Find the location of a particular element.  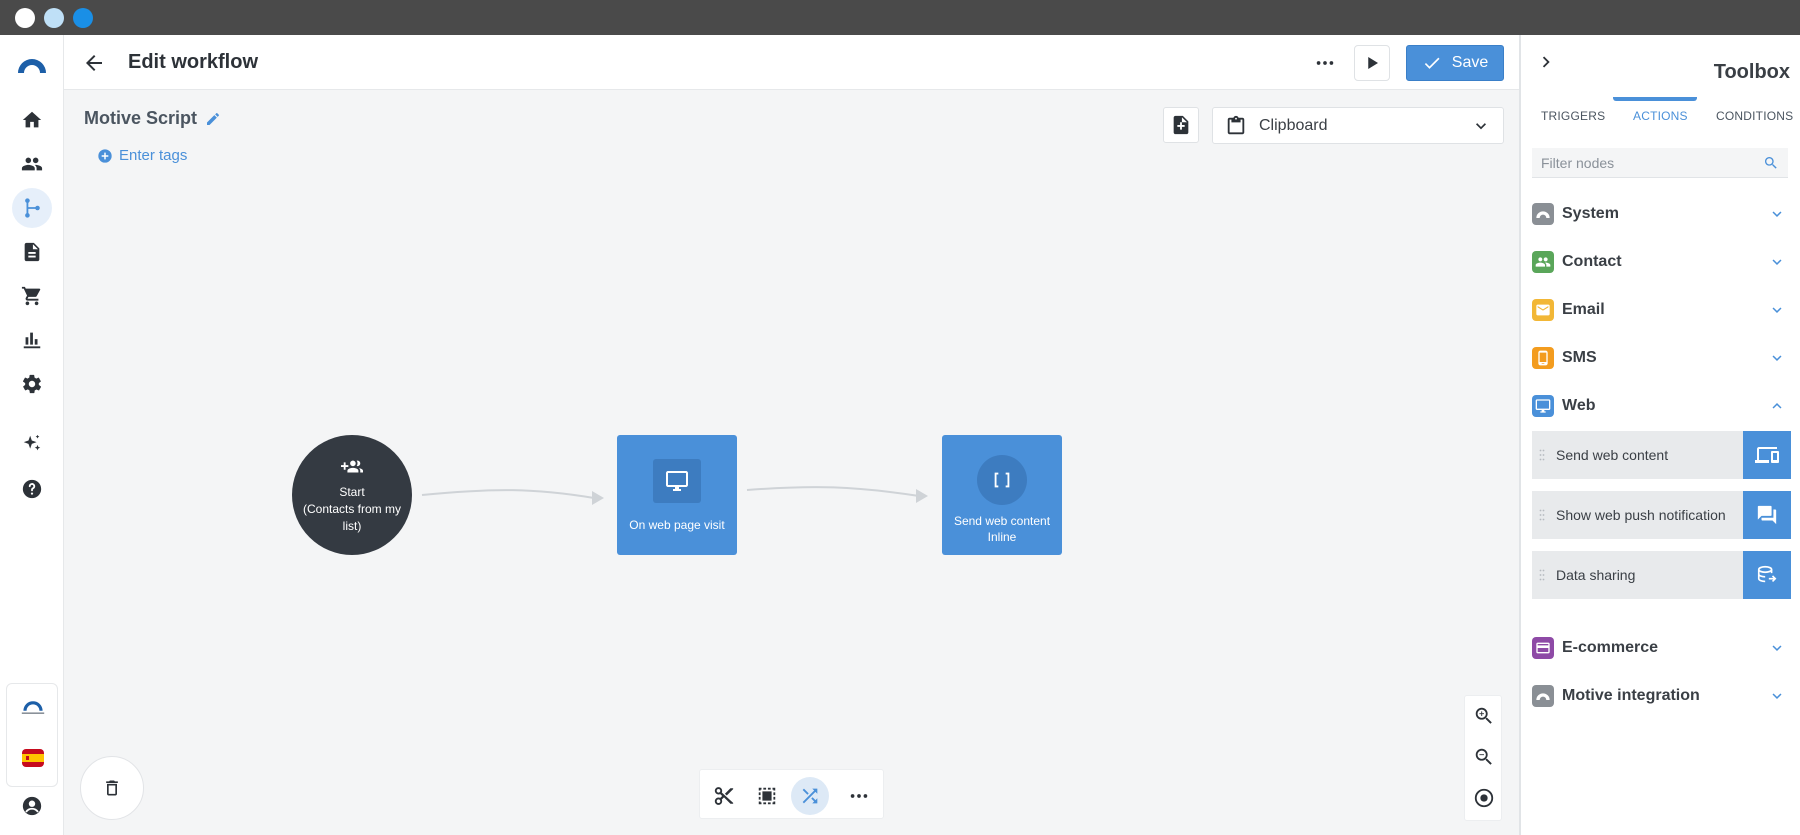

nav-content is located at coordinates (32, 252).